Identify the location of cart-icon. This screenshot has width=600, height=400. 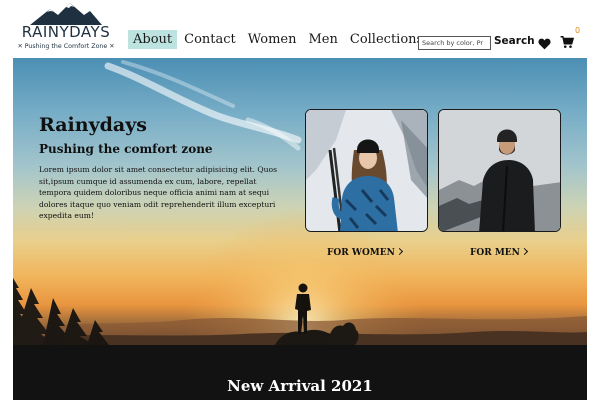
(567, 43).